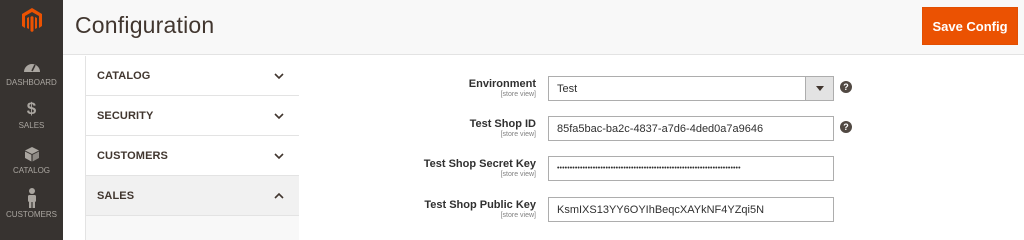 The height and width of the screenshot is (240, 1024). I want to click on tab-sales-label: SALES, so click(116, 195).